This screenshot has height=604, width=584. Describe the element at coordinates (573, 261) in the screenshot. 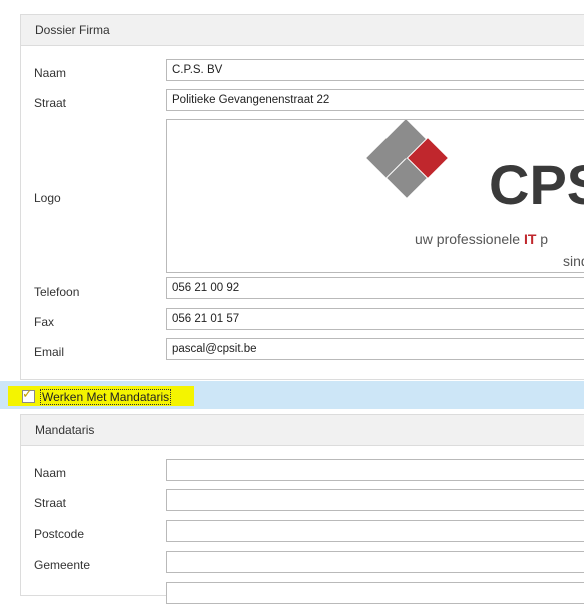

I see `logo-tagline-line2: sinds` at that location.